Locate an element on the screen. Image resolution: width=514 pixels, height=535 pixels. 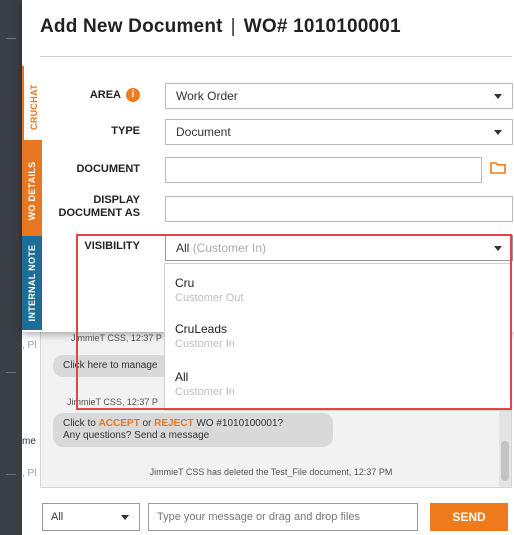
option-label: All is located at coordinates (182, 377).